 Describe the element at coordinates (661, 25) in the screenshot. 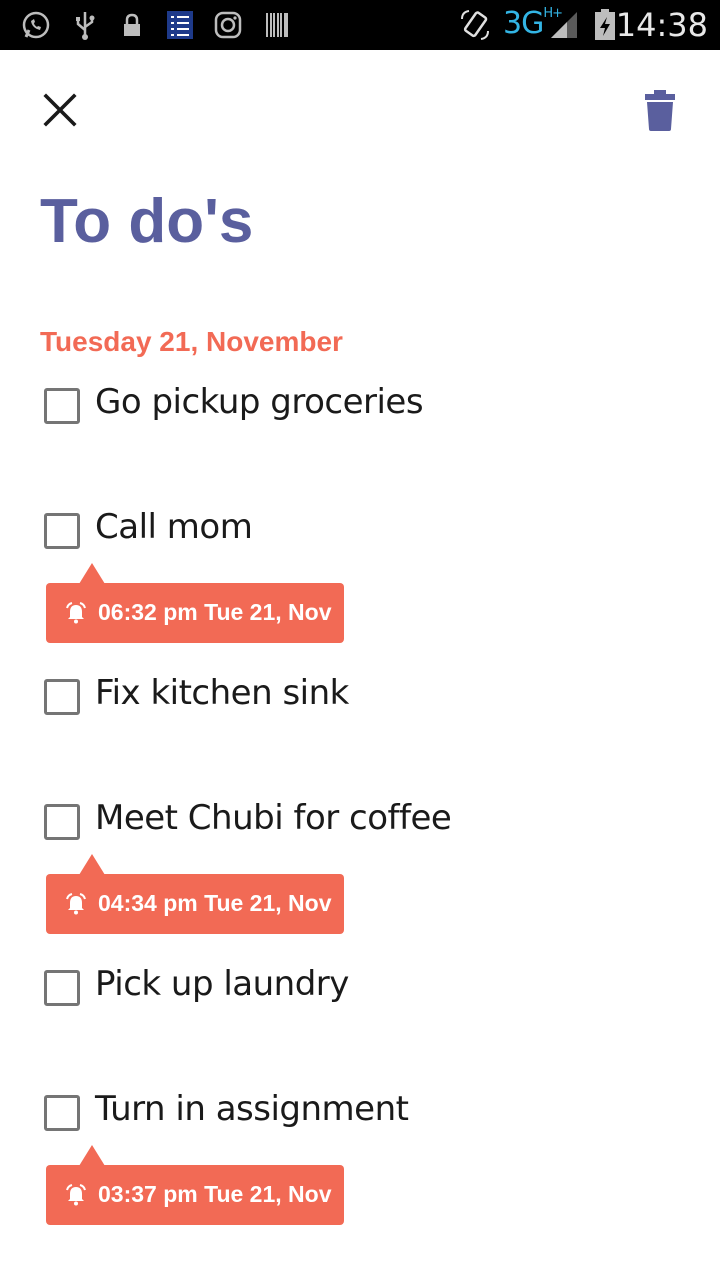

I see `clock: 14:38` at that location.